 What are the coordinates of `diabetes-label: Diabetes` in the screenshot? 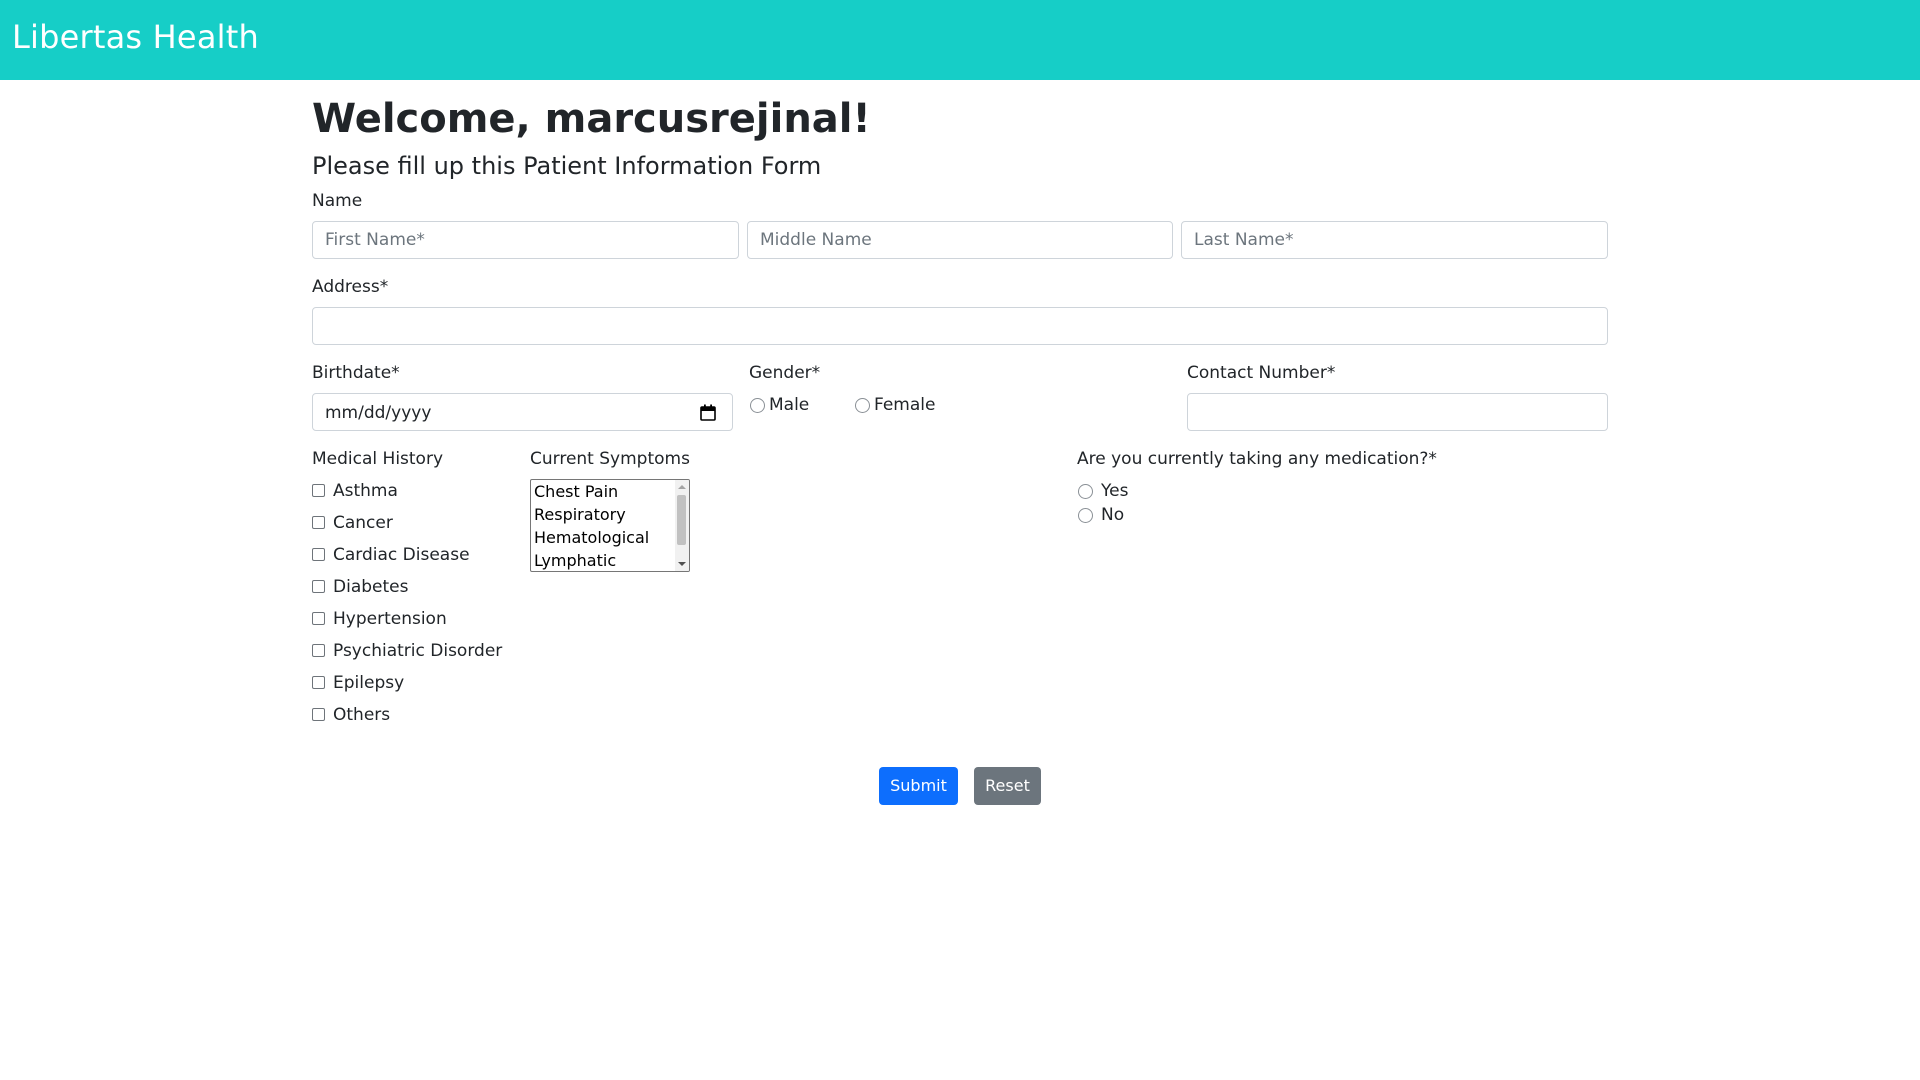 It's located at (370, 587).